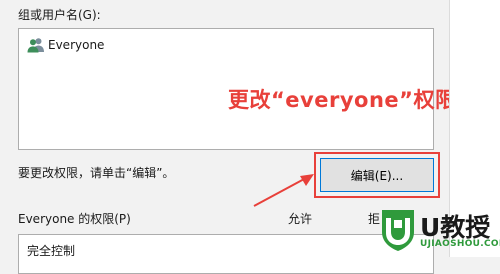 This screenshot has height=274, width=500. What do you see at coordinates (342, 100) in the screenshot?
I see `annotation-text: 更改“everyone”权限` at bounding box center [342, 100].